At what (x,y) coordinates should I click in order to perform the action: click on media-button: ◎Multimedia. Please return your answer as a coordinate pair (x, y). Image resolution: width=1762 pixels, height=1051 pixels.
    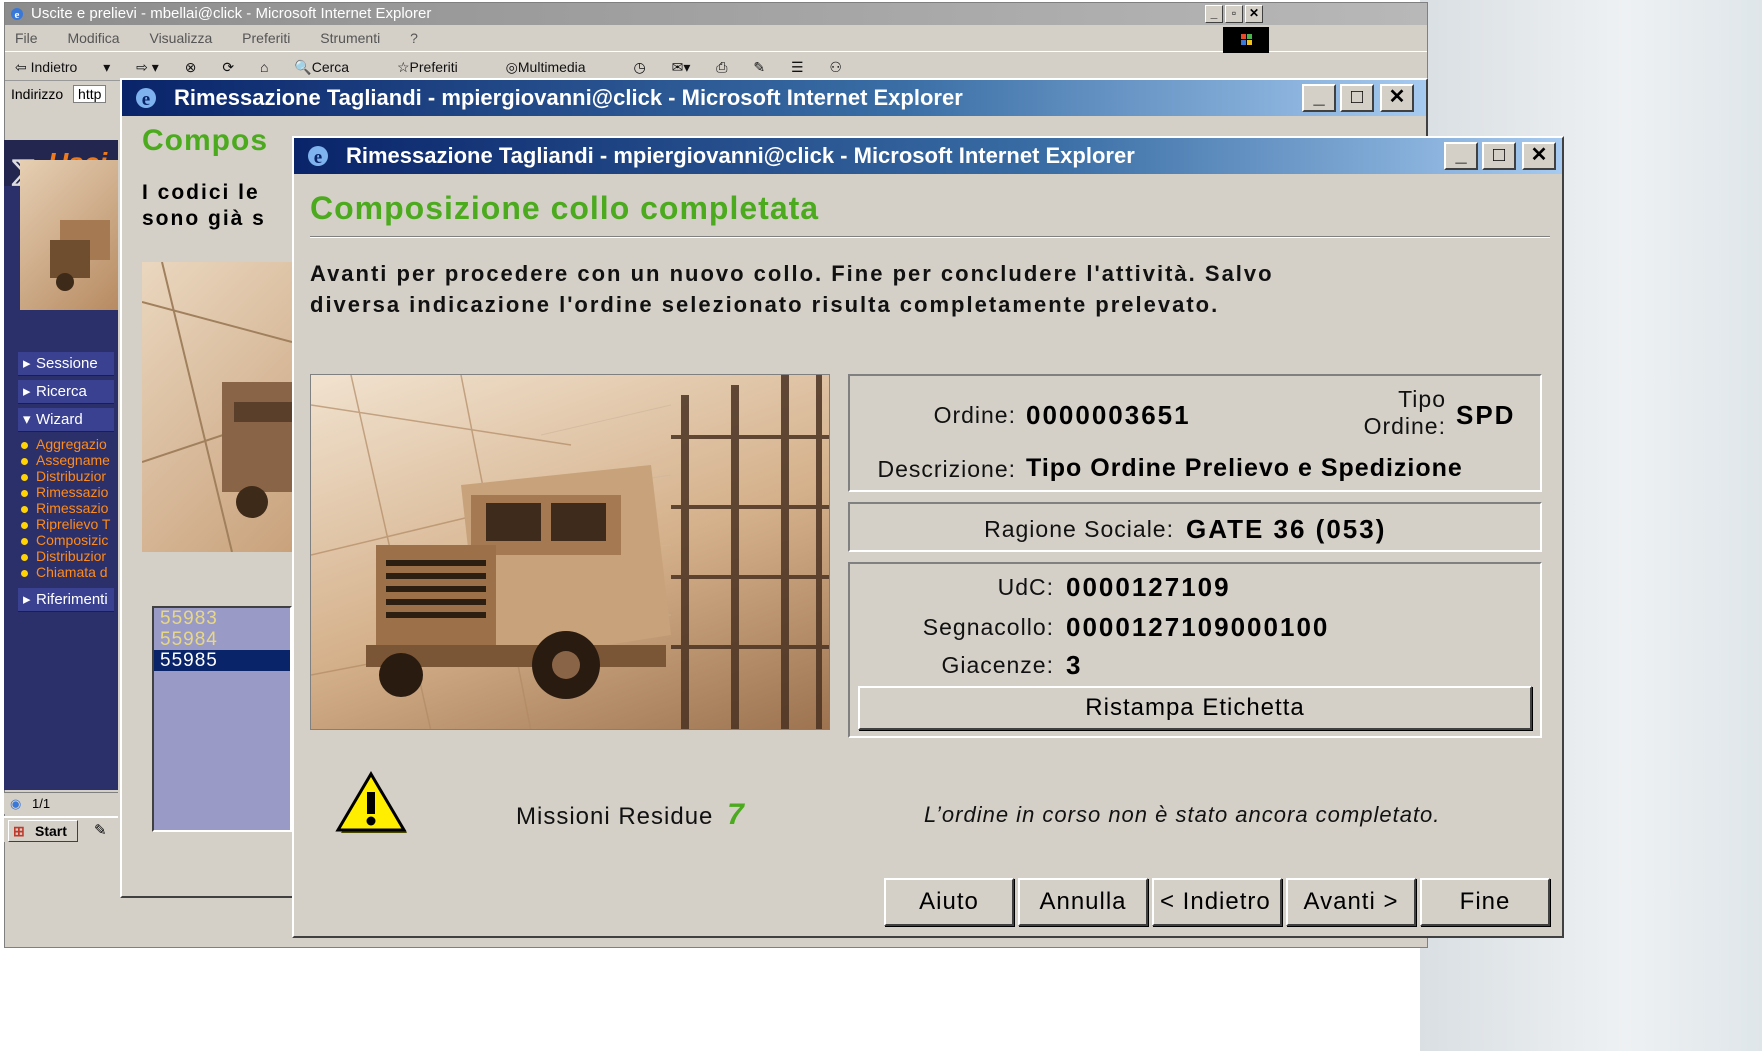
    Looking at the image, I should click on (557, 67).